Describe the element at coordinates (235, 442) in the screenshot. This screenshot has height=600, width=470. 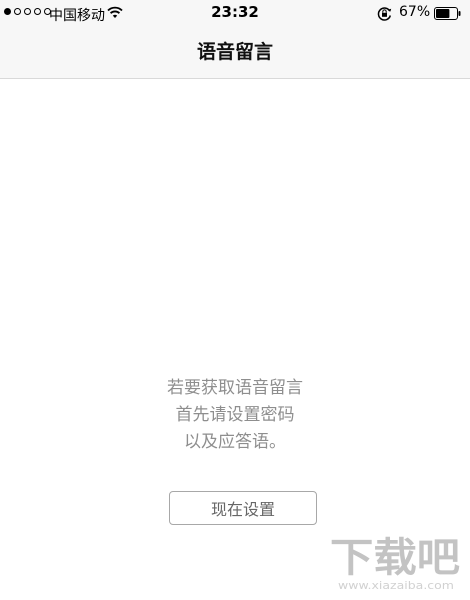
I see `message-line: 以及应答语。` at that location.